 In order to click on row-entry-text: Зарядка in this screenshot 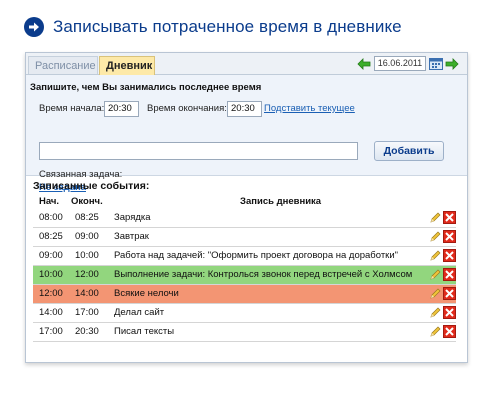, I will do `click(132, 217)`.